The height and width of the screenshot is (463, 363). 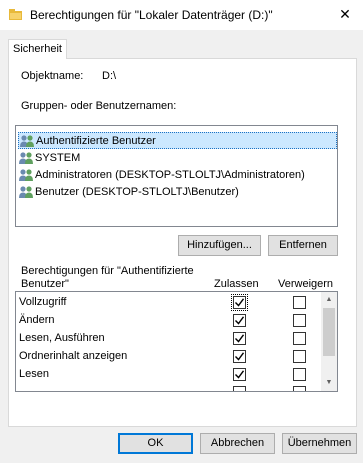 What do you see at coordinates (329, 300) in the screenshot?
I see `scroll-up-arrow-icon: ▲` at bounding box center [329, 300].